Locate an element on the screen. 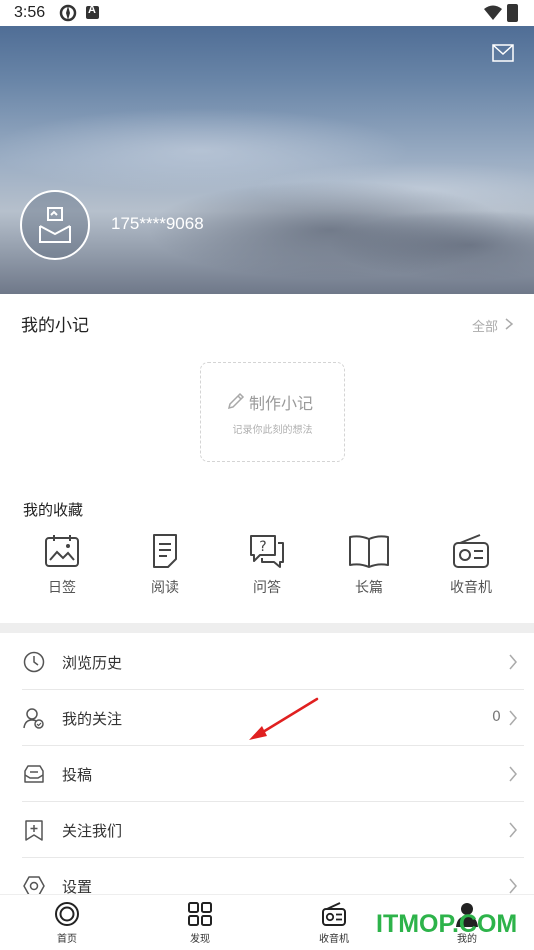 The width and height of the screenshot is (534, 950). avatar is located at coordinates (55, 225).